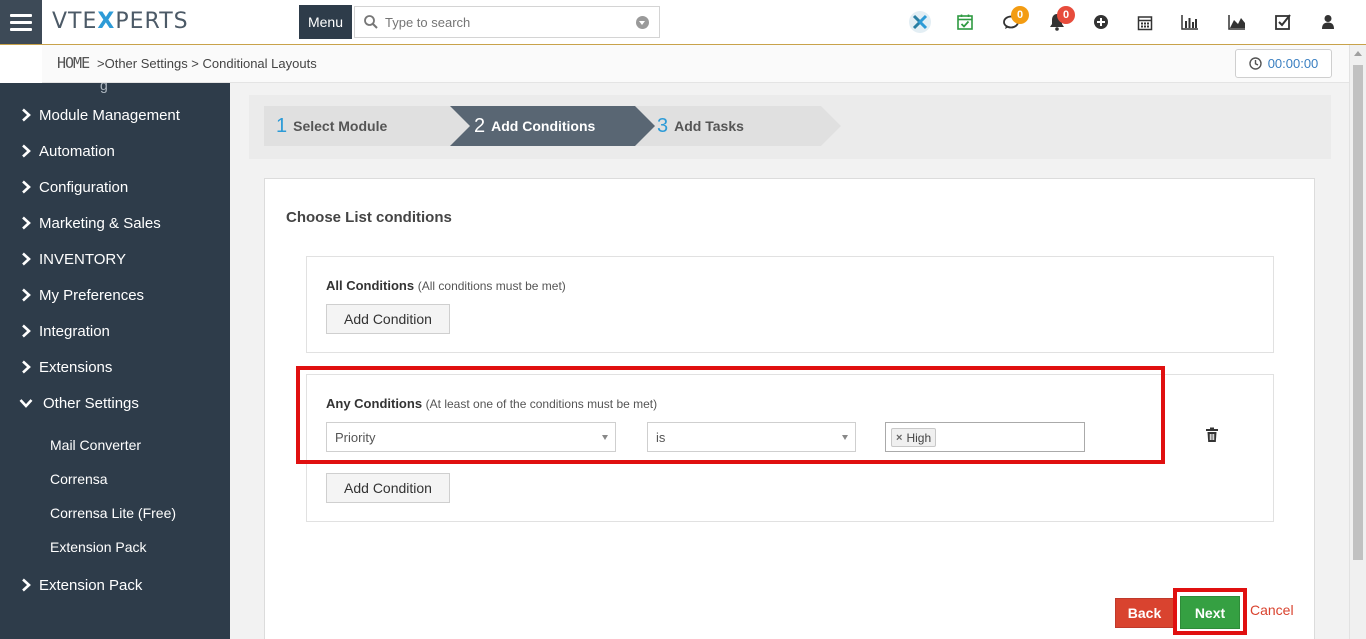  I want to click on breadcrumb-path: >Other Settings > Conditional Layouts, so click(207, 63).